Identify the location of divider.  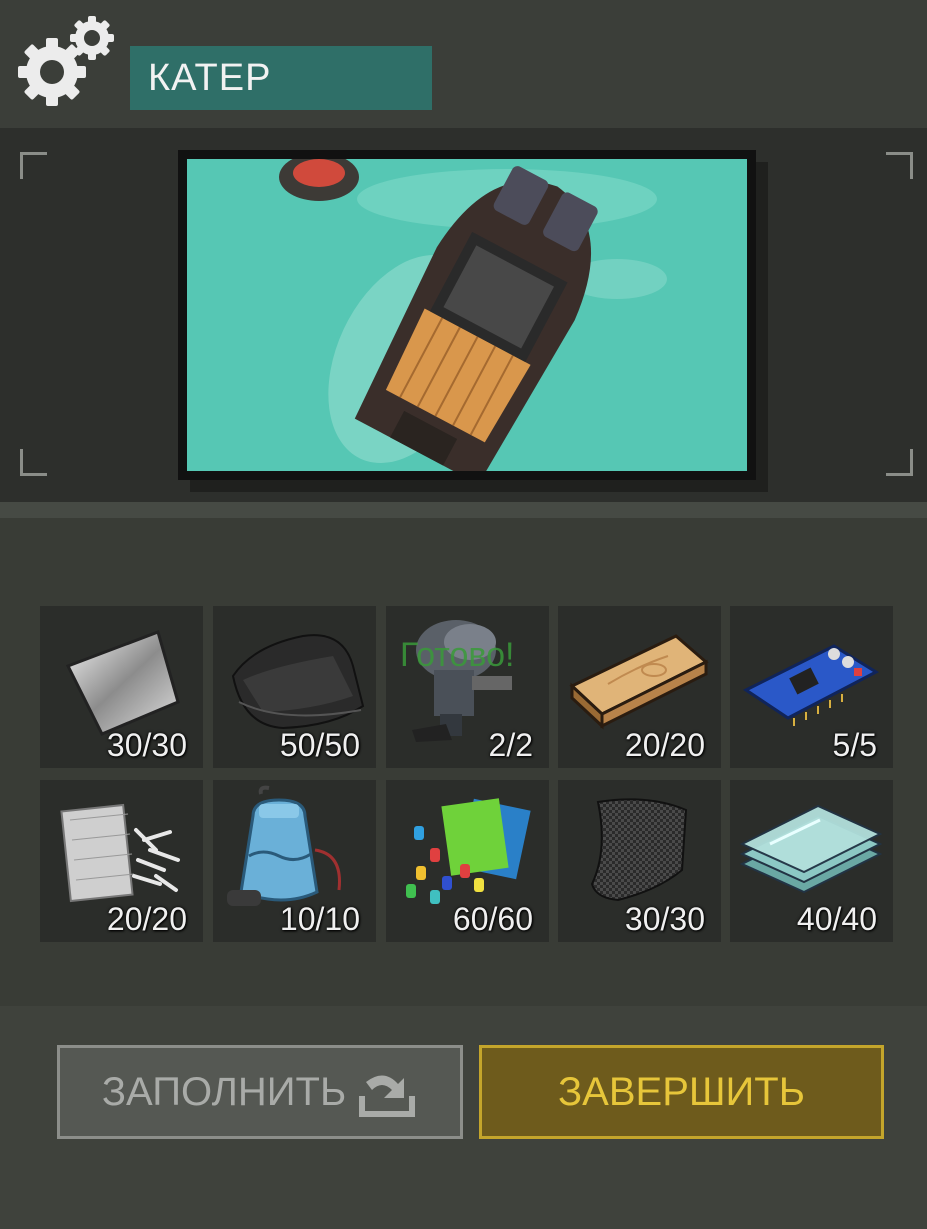
(463, 510).